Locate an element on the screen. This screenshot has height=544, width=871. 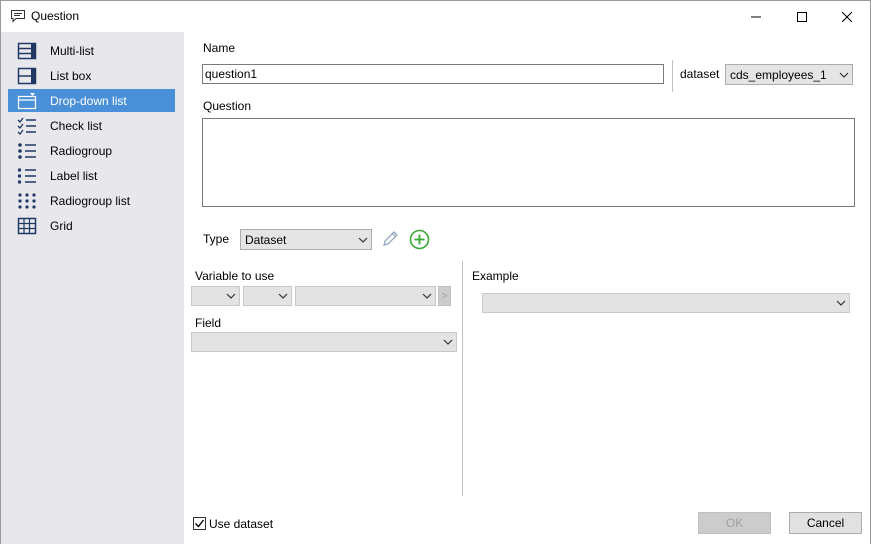
maximize-icon is located at coordinates (802, 16).